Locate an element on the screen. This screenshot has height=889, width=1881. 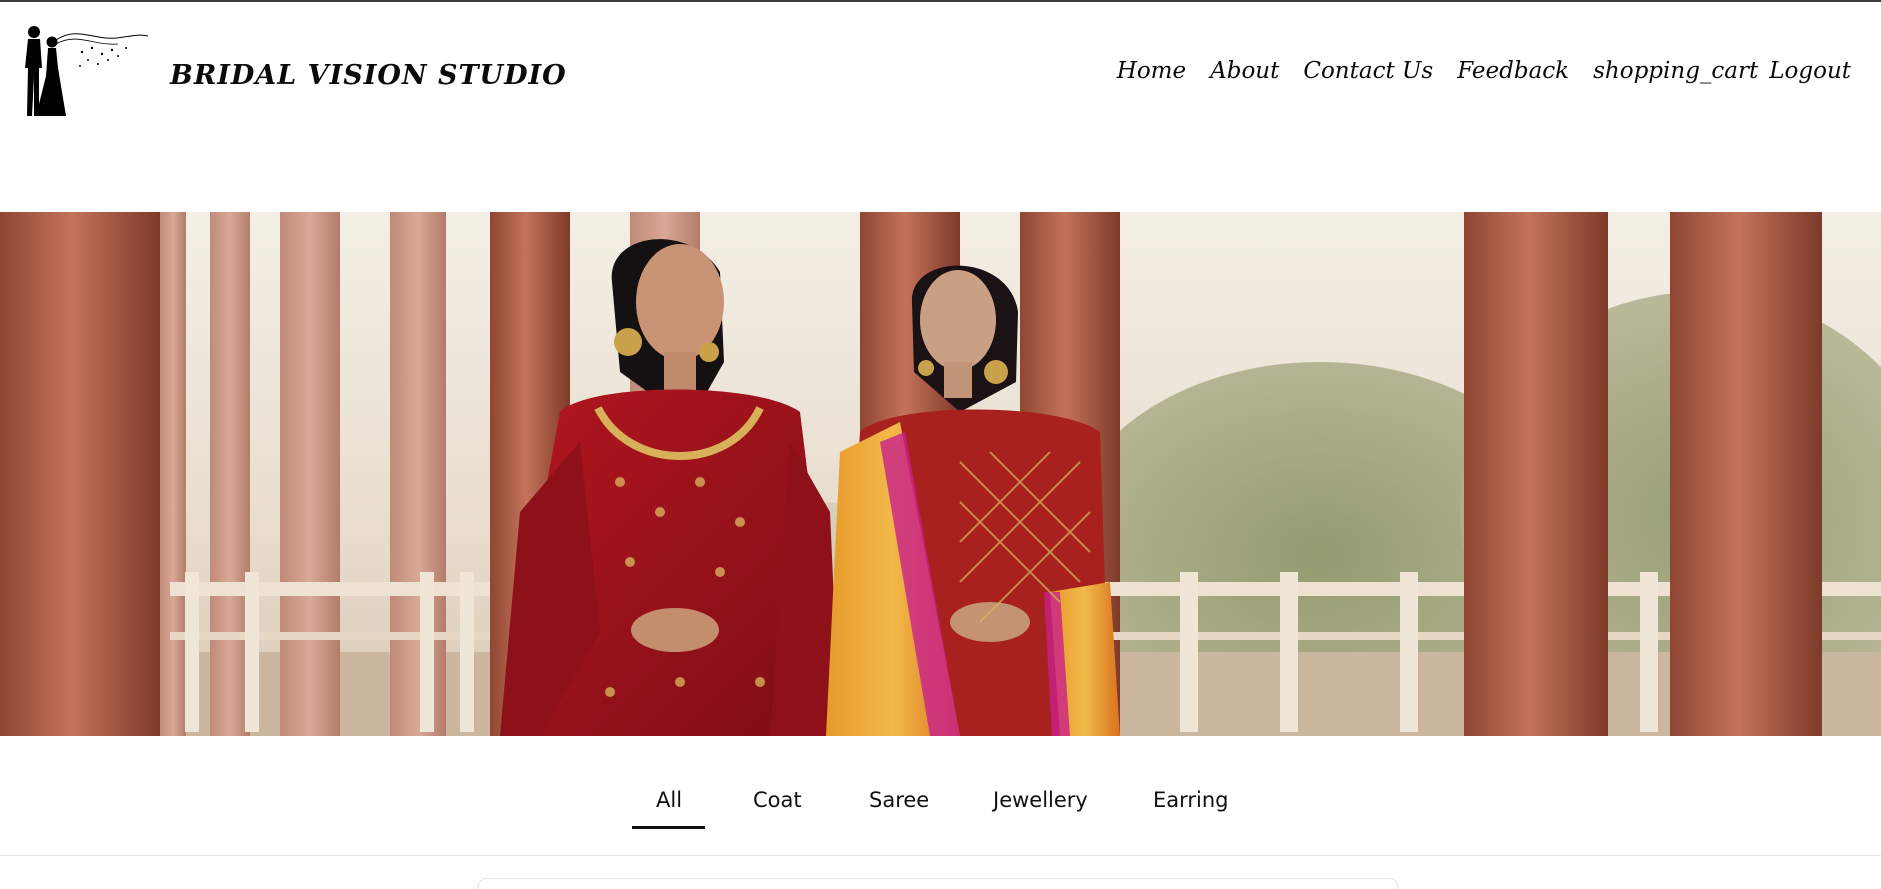
nav-feedback-link: Feedback is located at coordinates (1513, 71).